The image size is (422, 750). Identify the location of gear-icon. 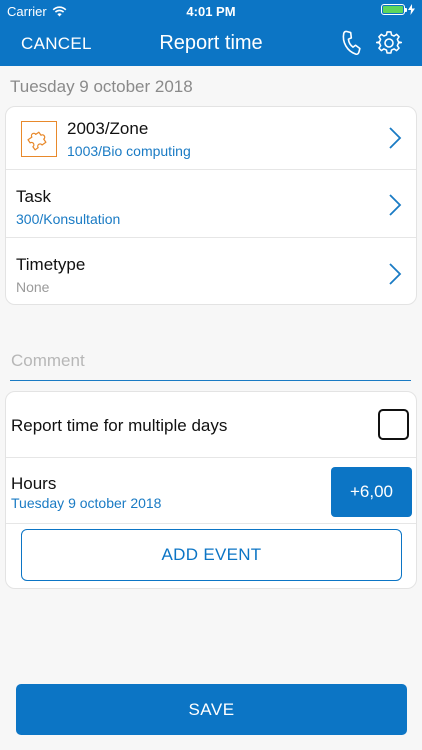
(389, 43).